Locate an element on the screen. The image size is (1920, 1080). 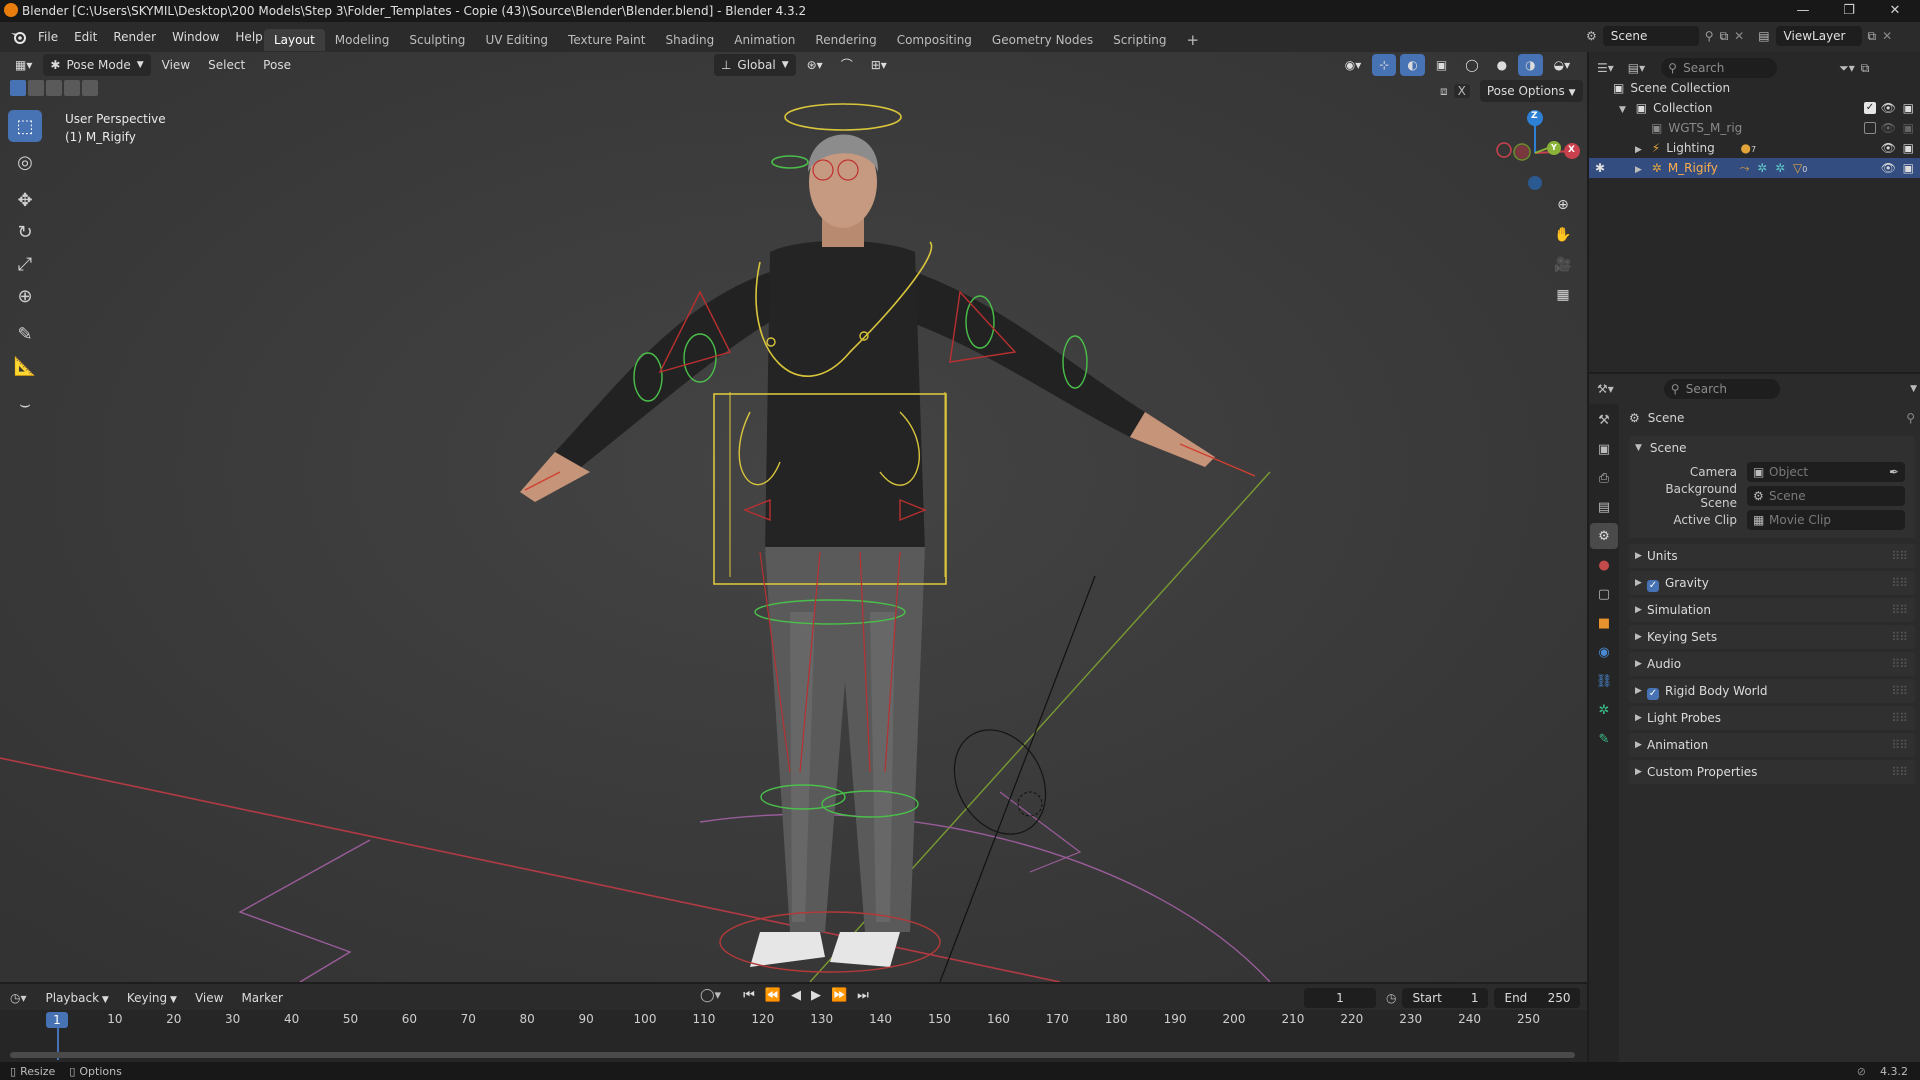
panel-animation: ▶ Animation ⠿⠿ is located at coordinates (1772, 745).